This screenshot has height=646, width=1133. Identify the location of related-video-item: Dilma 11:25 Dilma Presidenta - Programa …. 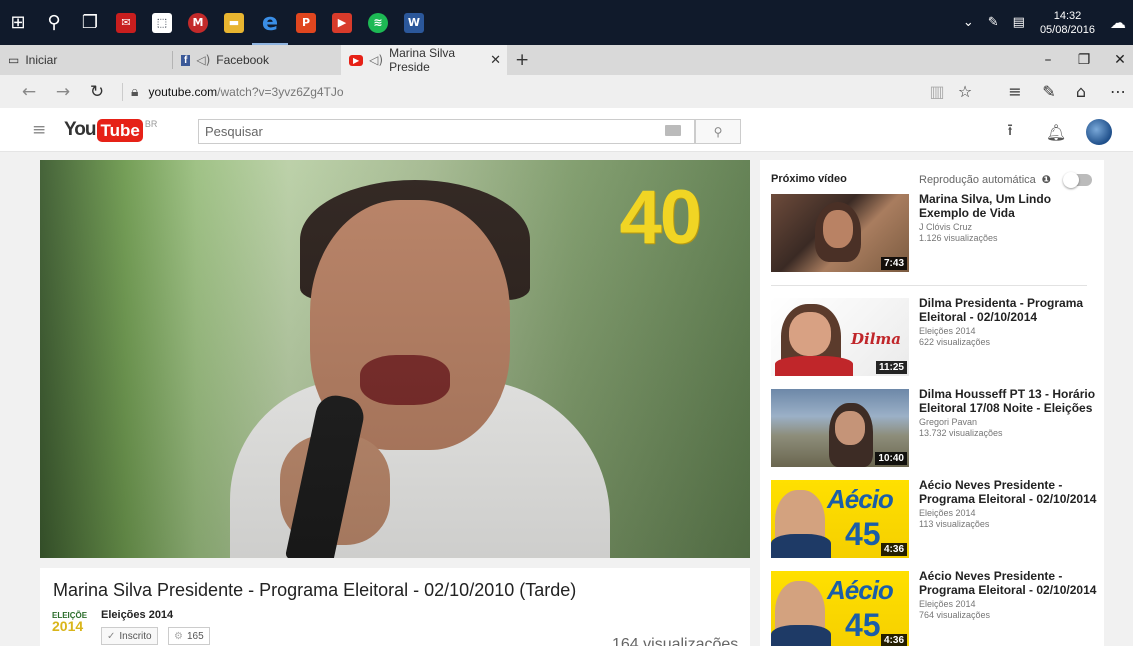
(936, 342).